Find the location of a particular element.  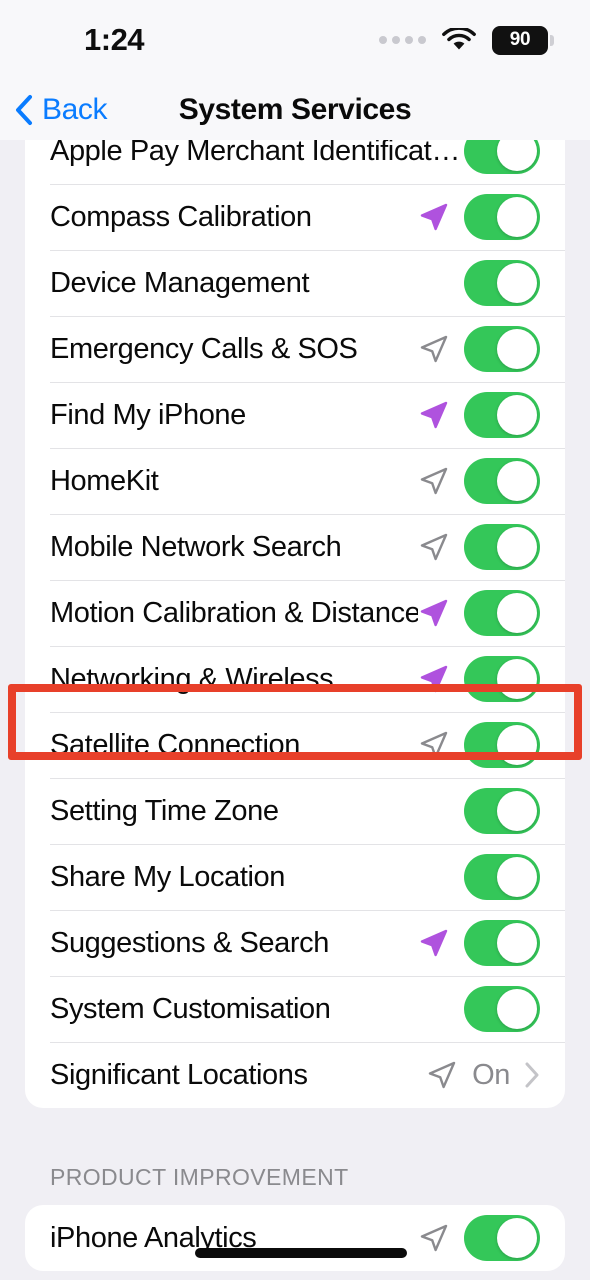

settings-row: Mobile Network Search is located at coordinates (295, 547).